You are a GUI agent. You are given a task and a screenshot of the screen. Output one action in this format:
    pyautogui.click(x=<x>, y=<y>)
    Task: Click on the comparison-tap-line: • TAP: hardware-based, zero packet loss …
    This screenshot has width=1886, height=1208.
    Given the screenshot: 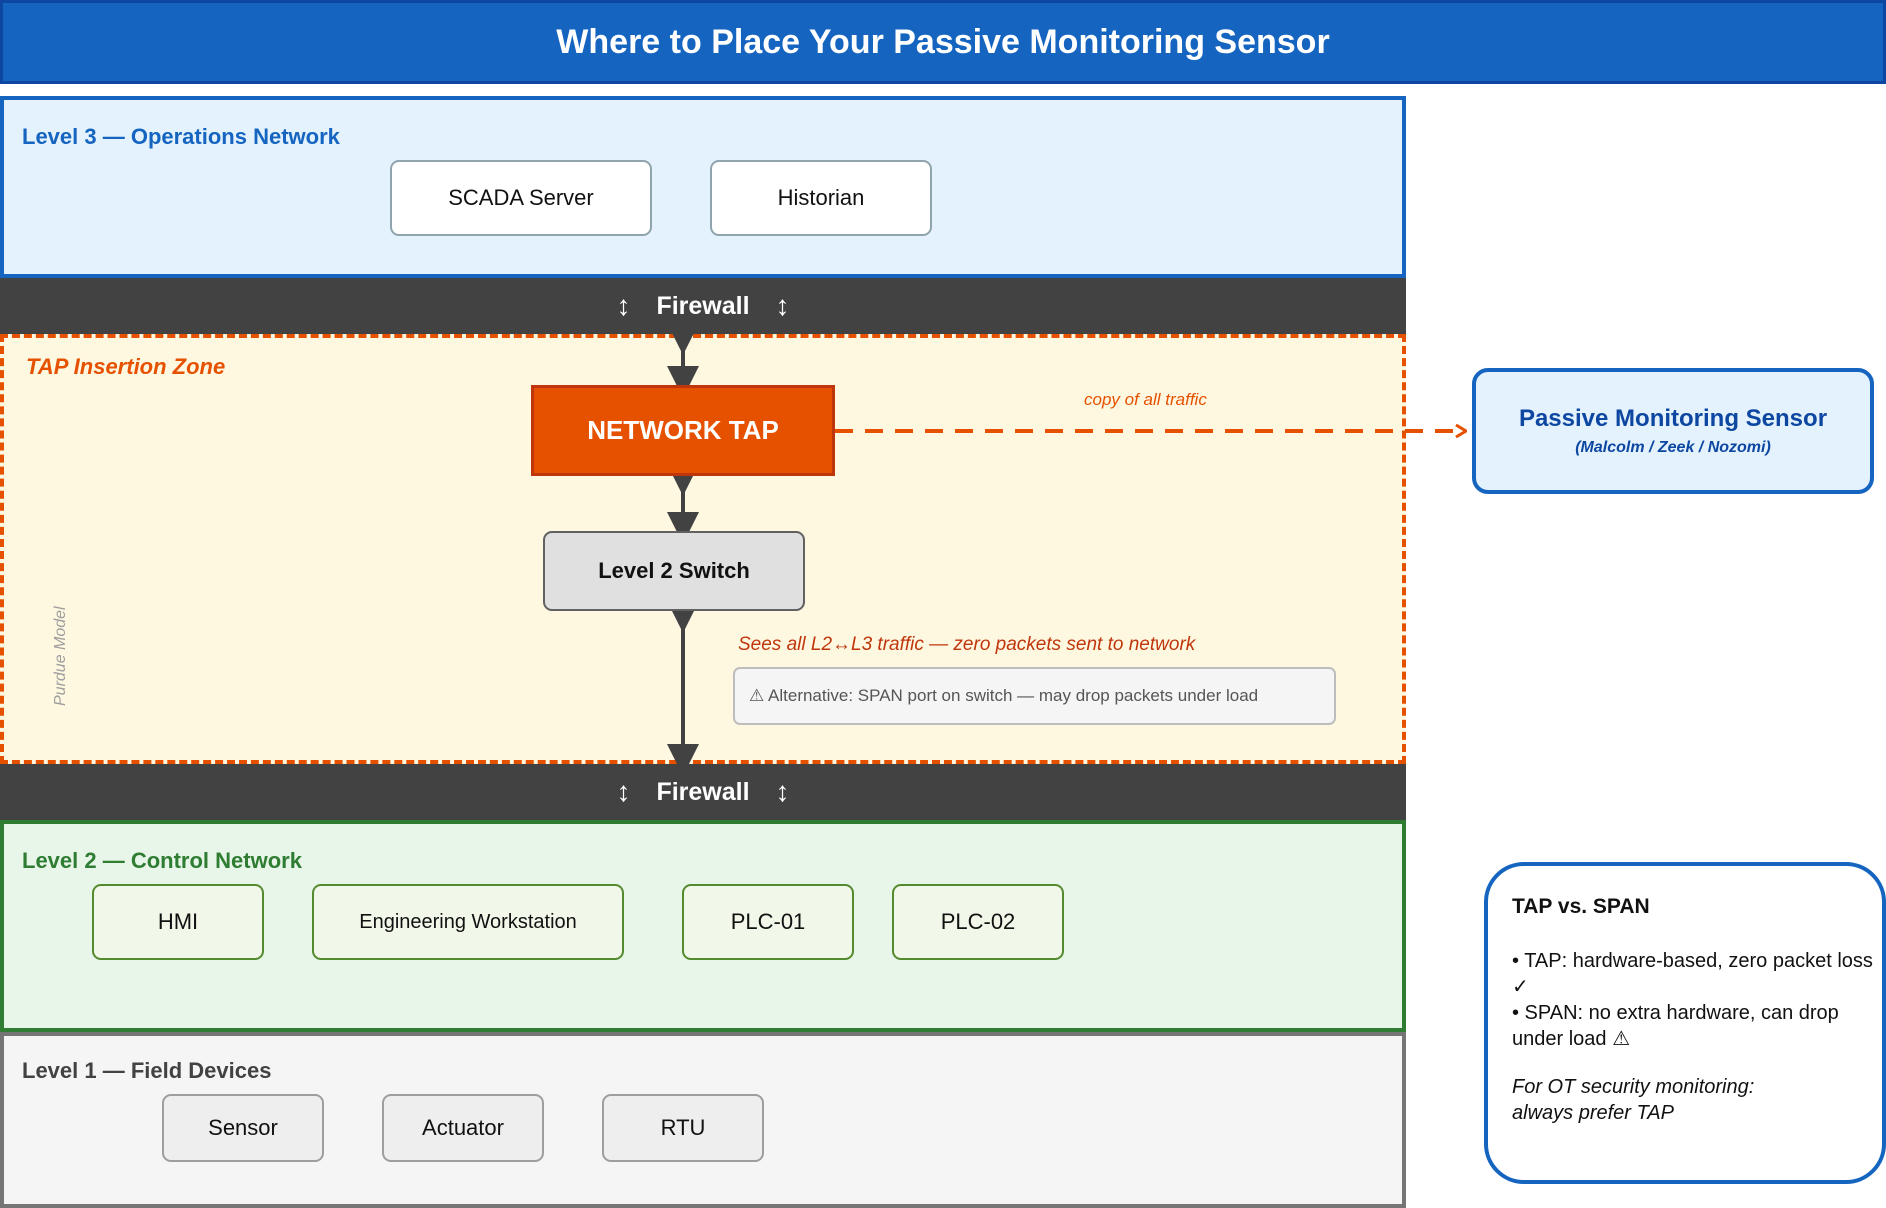 What is the action you would take?
    pyautogui.click(x=1692, y=974)
    